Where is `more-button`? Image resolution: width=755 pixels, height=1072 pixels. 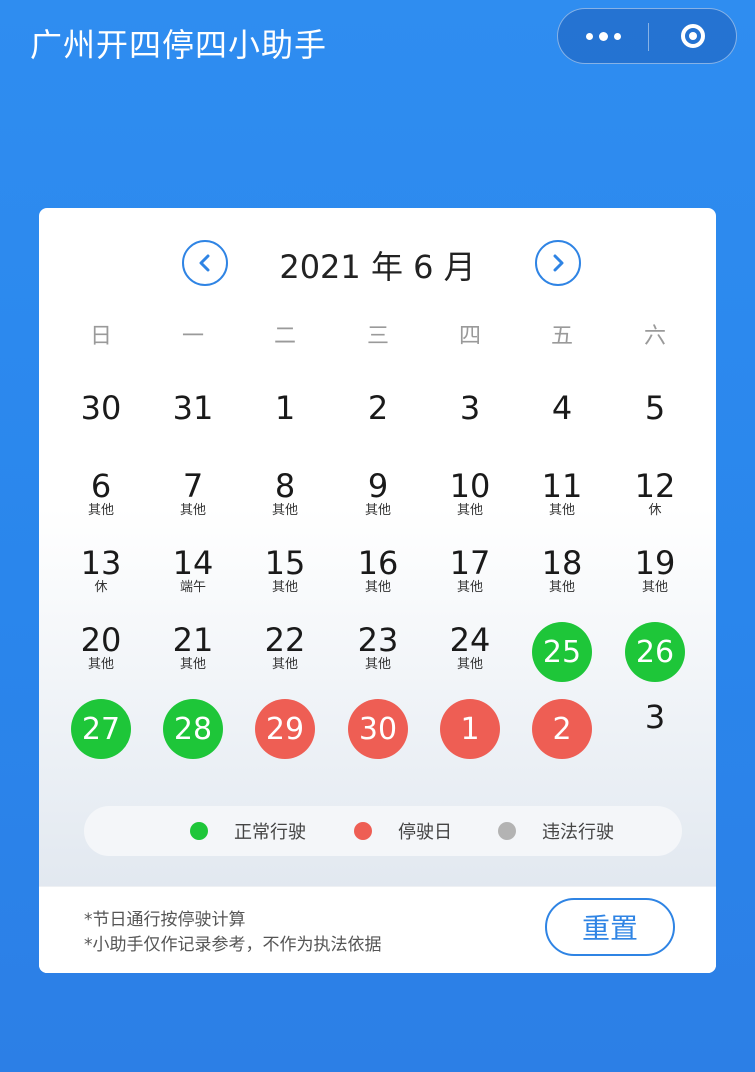
more-button is located at coordinates (603, 36).